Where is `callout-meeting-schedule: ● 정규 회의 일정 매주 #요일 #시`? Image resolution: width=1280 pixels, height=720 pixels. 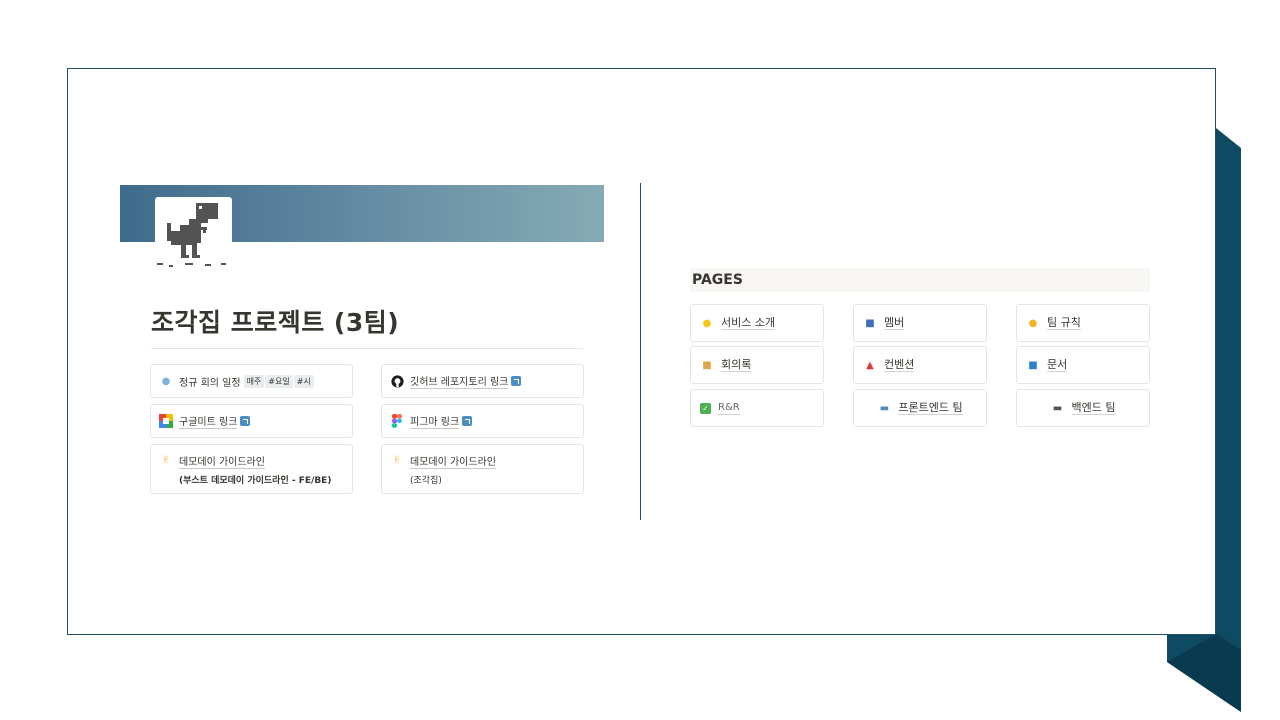
callout-meeting-schedule: ● 정규 회의 일정 매주 #요일 #시 is located at coordinates (251, 381).